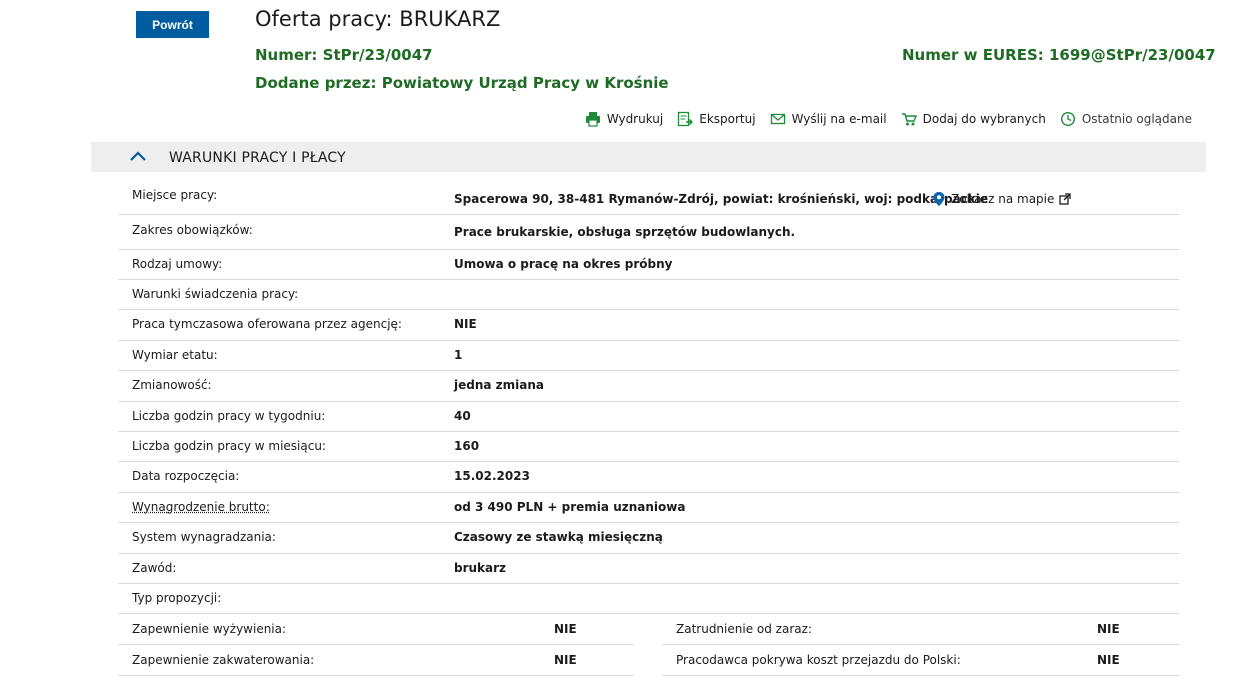  I want to click on eures-number-label: Numer w EURES:, so click(973, 55).